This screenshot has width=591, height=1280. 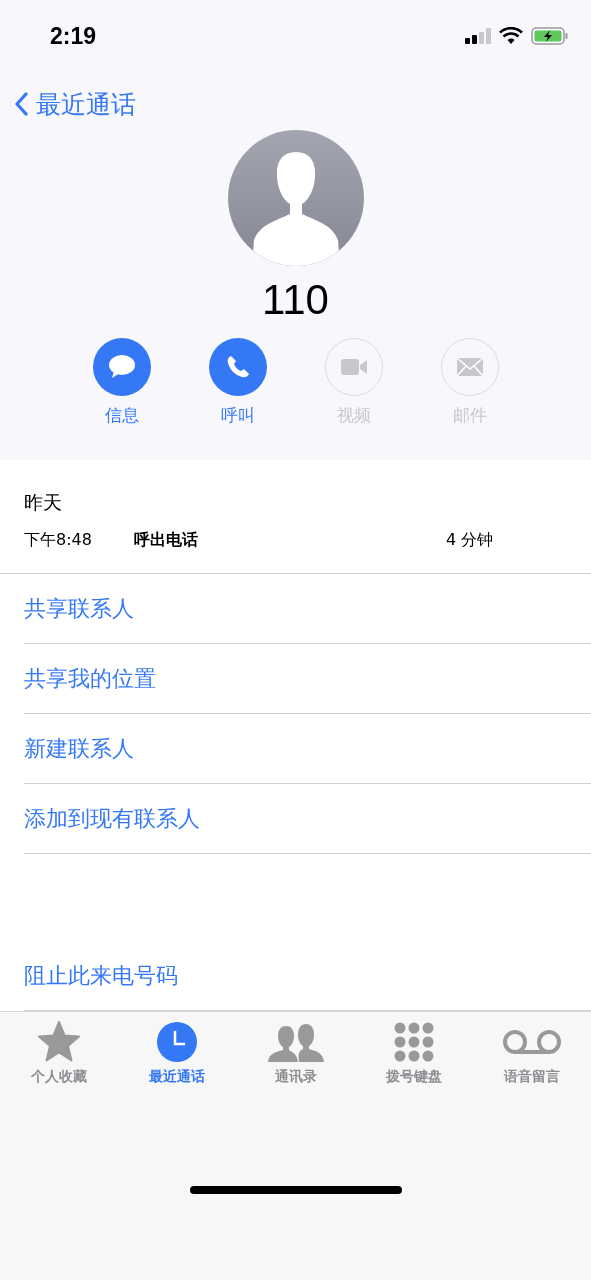 I want to click on voicemail-icon, so click(x=531, y=1042).